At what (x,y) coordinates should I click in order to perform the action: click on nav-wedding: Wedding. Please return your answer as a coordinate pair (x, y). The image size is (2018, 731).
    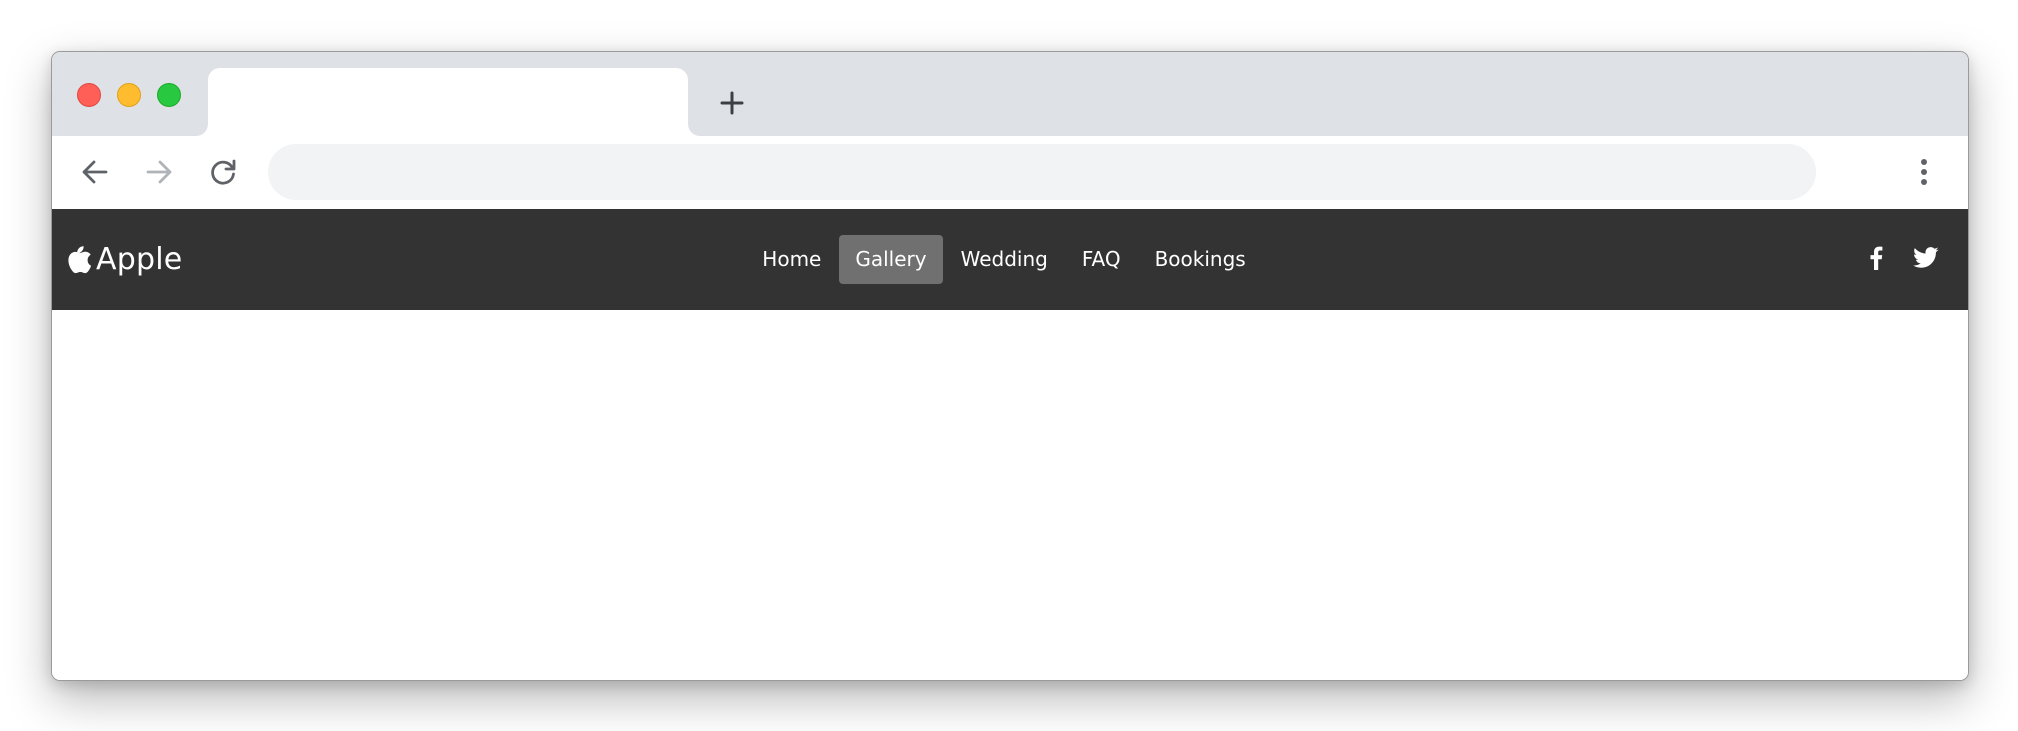
    Looking at the image, I should click on (1004, 259).